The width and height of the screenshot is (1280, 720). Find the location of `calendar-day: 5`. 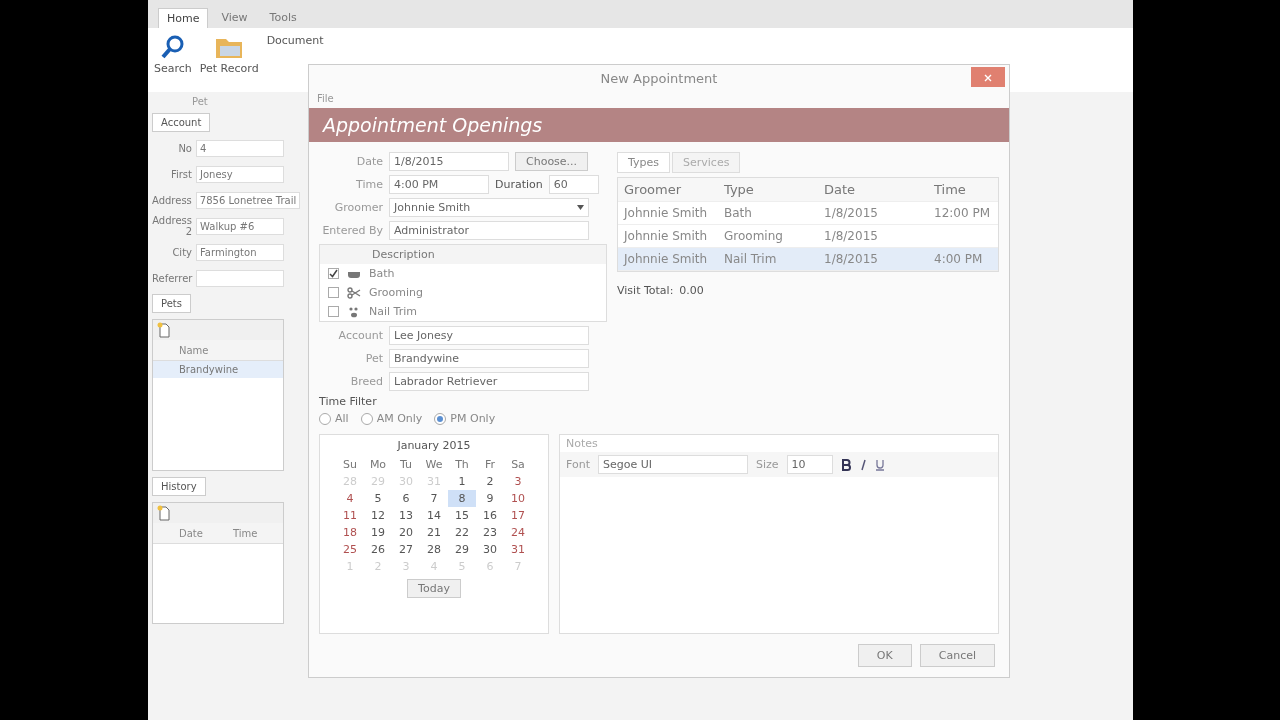

calendar-day: 5 is located at coordinates (378, 498).